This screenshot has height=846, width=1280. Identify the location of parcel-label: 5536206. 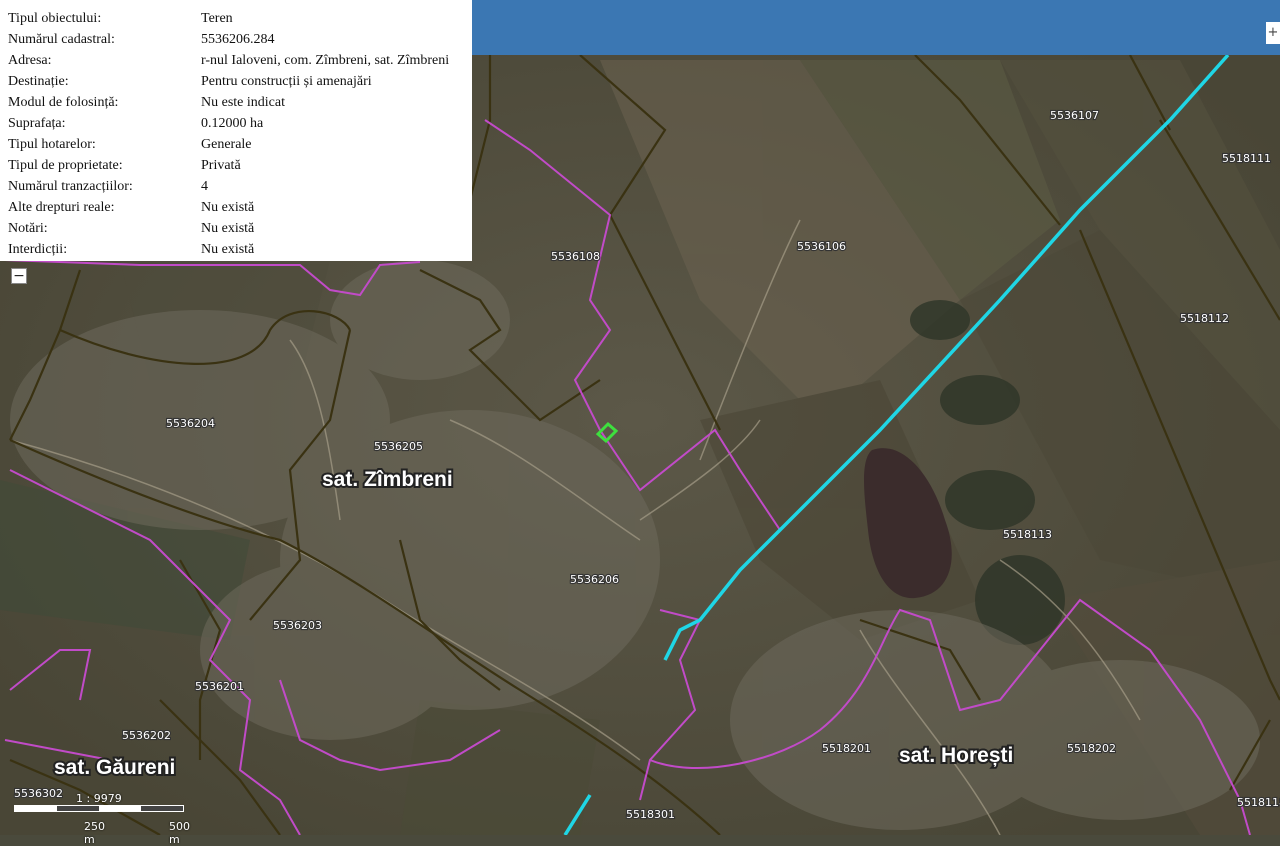
(594, 579).